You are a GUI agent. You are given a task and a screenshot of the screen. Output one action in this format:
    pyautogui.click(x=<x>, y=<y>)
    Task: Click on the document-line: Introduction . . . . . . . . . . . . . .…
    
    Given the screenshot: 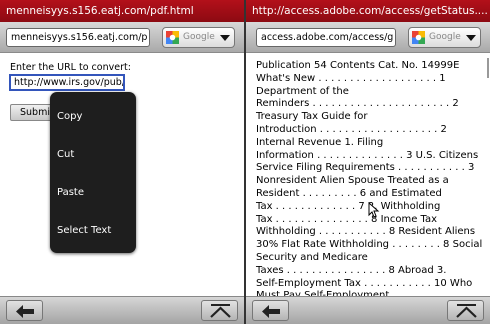 What is the action you would take?
    pyautogui.click(x=351, y=129)
    